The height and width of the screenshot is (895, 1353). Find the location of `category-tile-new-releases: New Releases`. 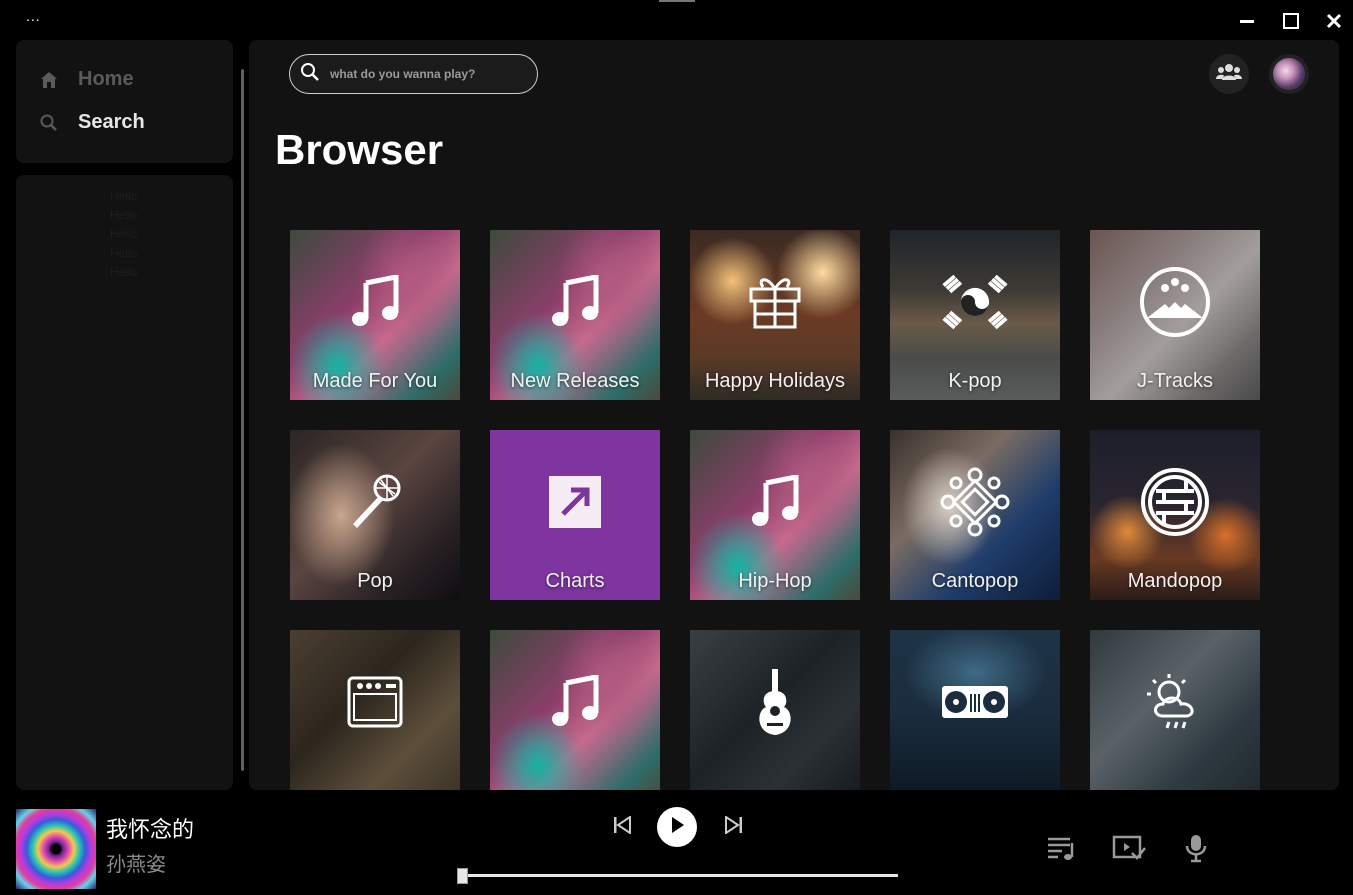

category-tile-new-releases: New Releases is located at coordinates (575, 315).